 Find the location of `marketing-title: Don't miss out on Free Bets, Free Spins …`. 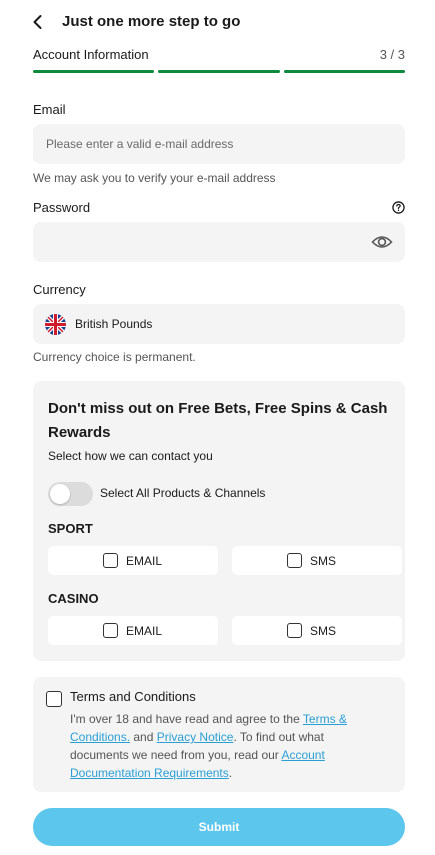

marketing-title: Don't miss out on Free Bets, Free Spins … is located at coordinates (218, 420).